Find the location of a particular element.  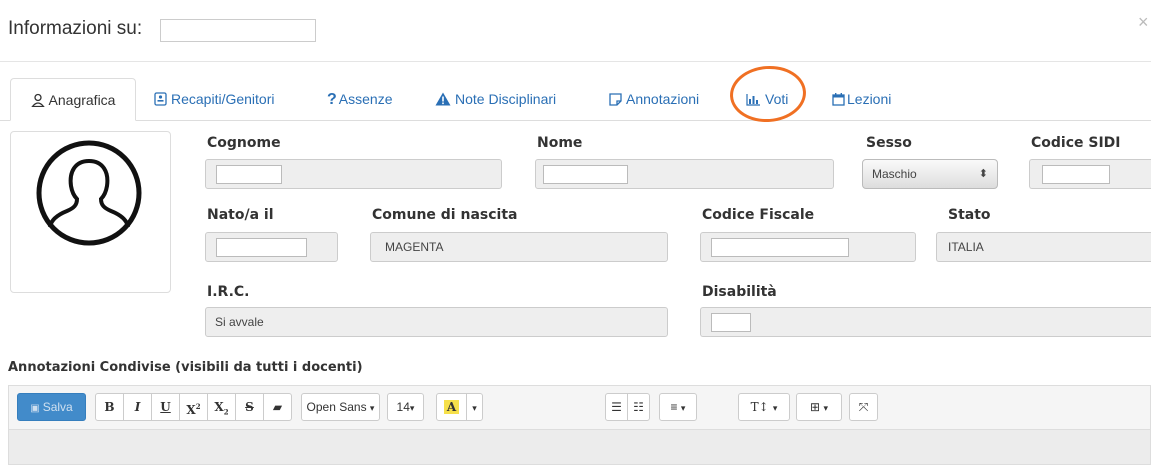

tab-label: Note Disciplinari is located at coordinates (506, 99).